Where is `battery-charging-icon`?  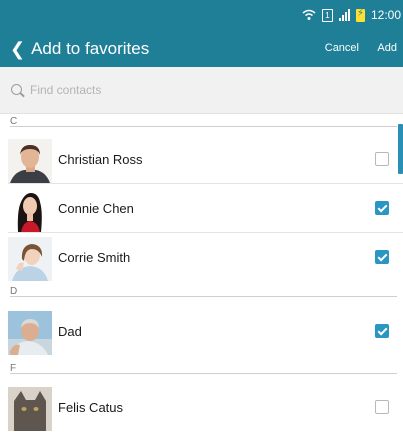
battery-charging-icon is located at coordinates (360, 15).